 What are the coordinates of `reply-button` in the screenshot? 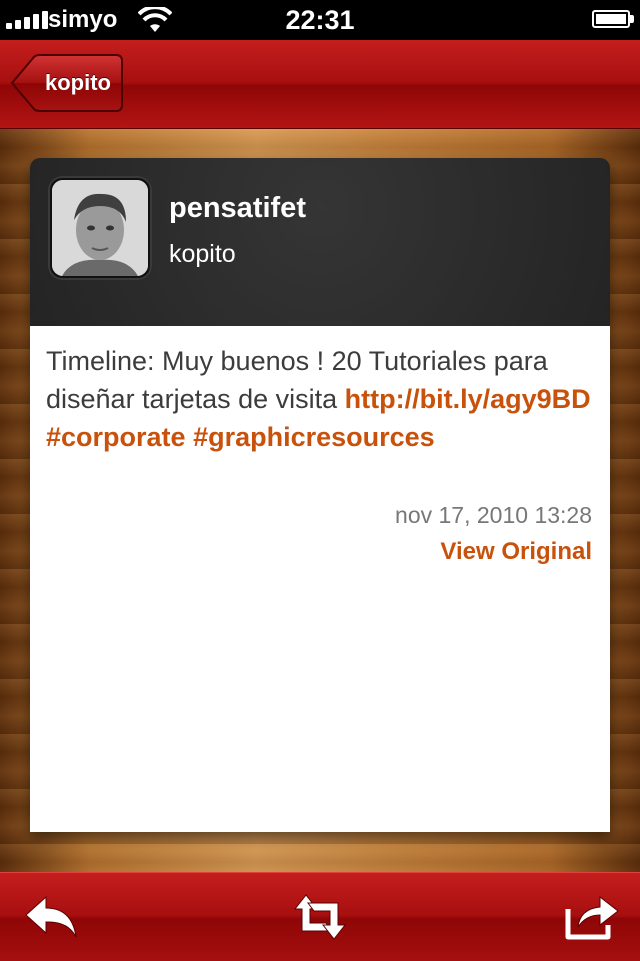 It's located at (52, 917).